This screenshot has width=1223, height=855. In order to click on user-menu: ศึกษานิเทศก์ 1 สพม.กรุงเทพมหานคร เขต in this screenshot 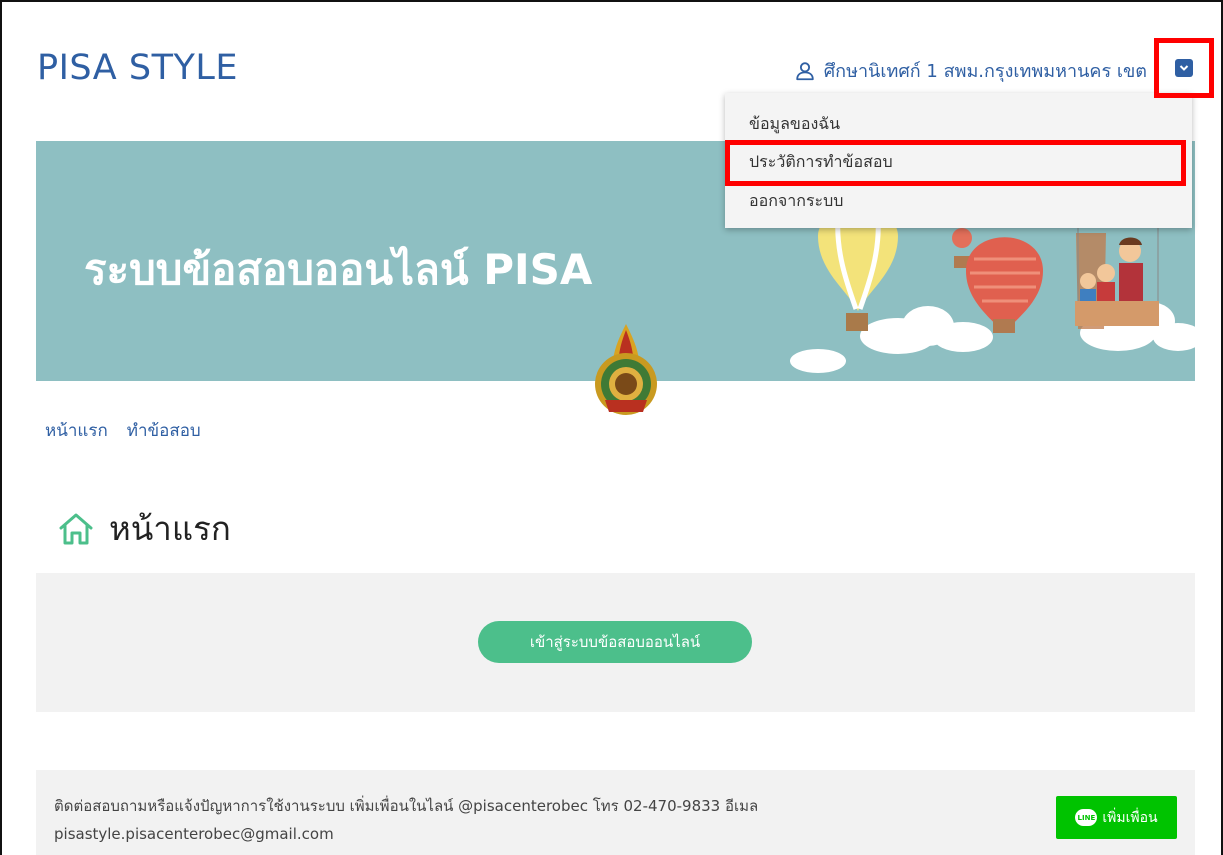, I will do `click(970, 70)`.